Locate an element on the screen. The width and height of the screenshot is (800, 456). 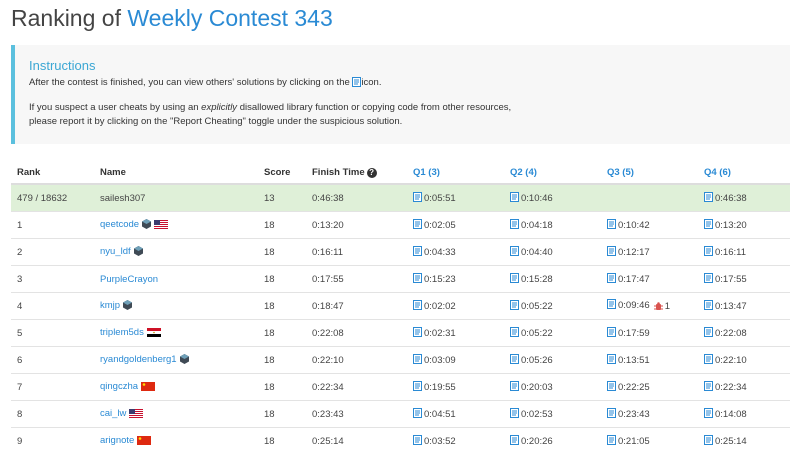
q4-solution-link: 0:22:08 is located at coordinates (725, 333).